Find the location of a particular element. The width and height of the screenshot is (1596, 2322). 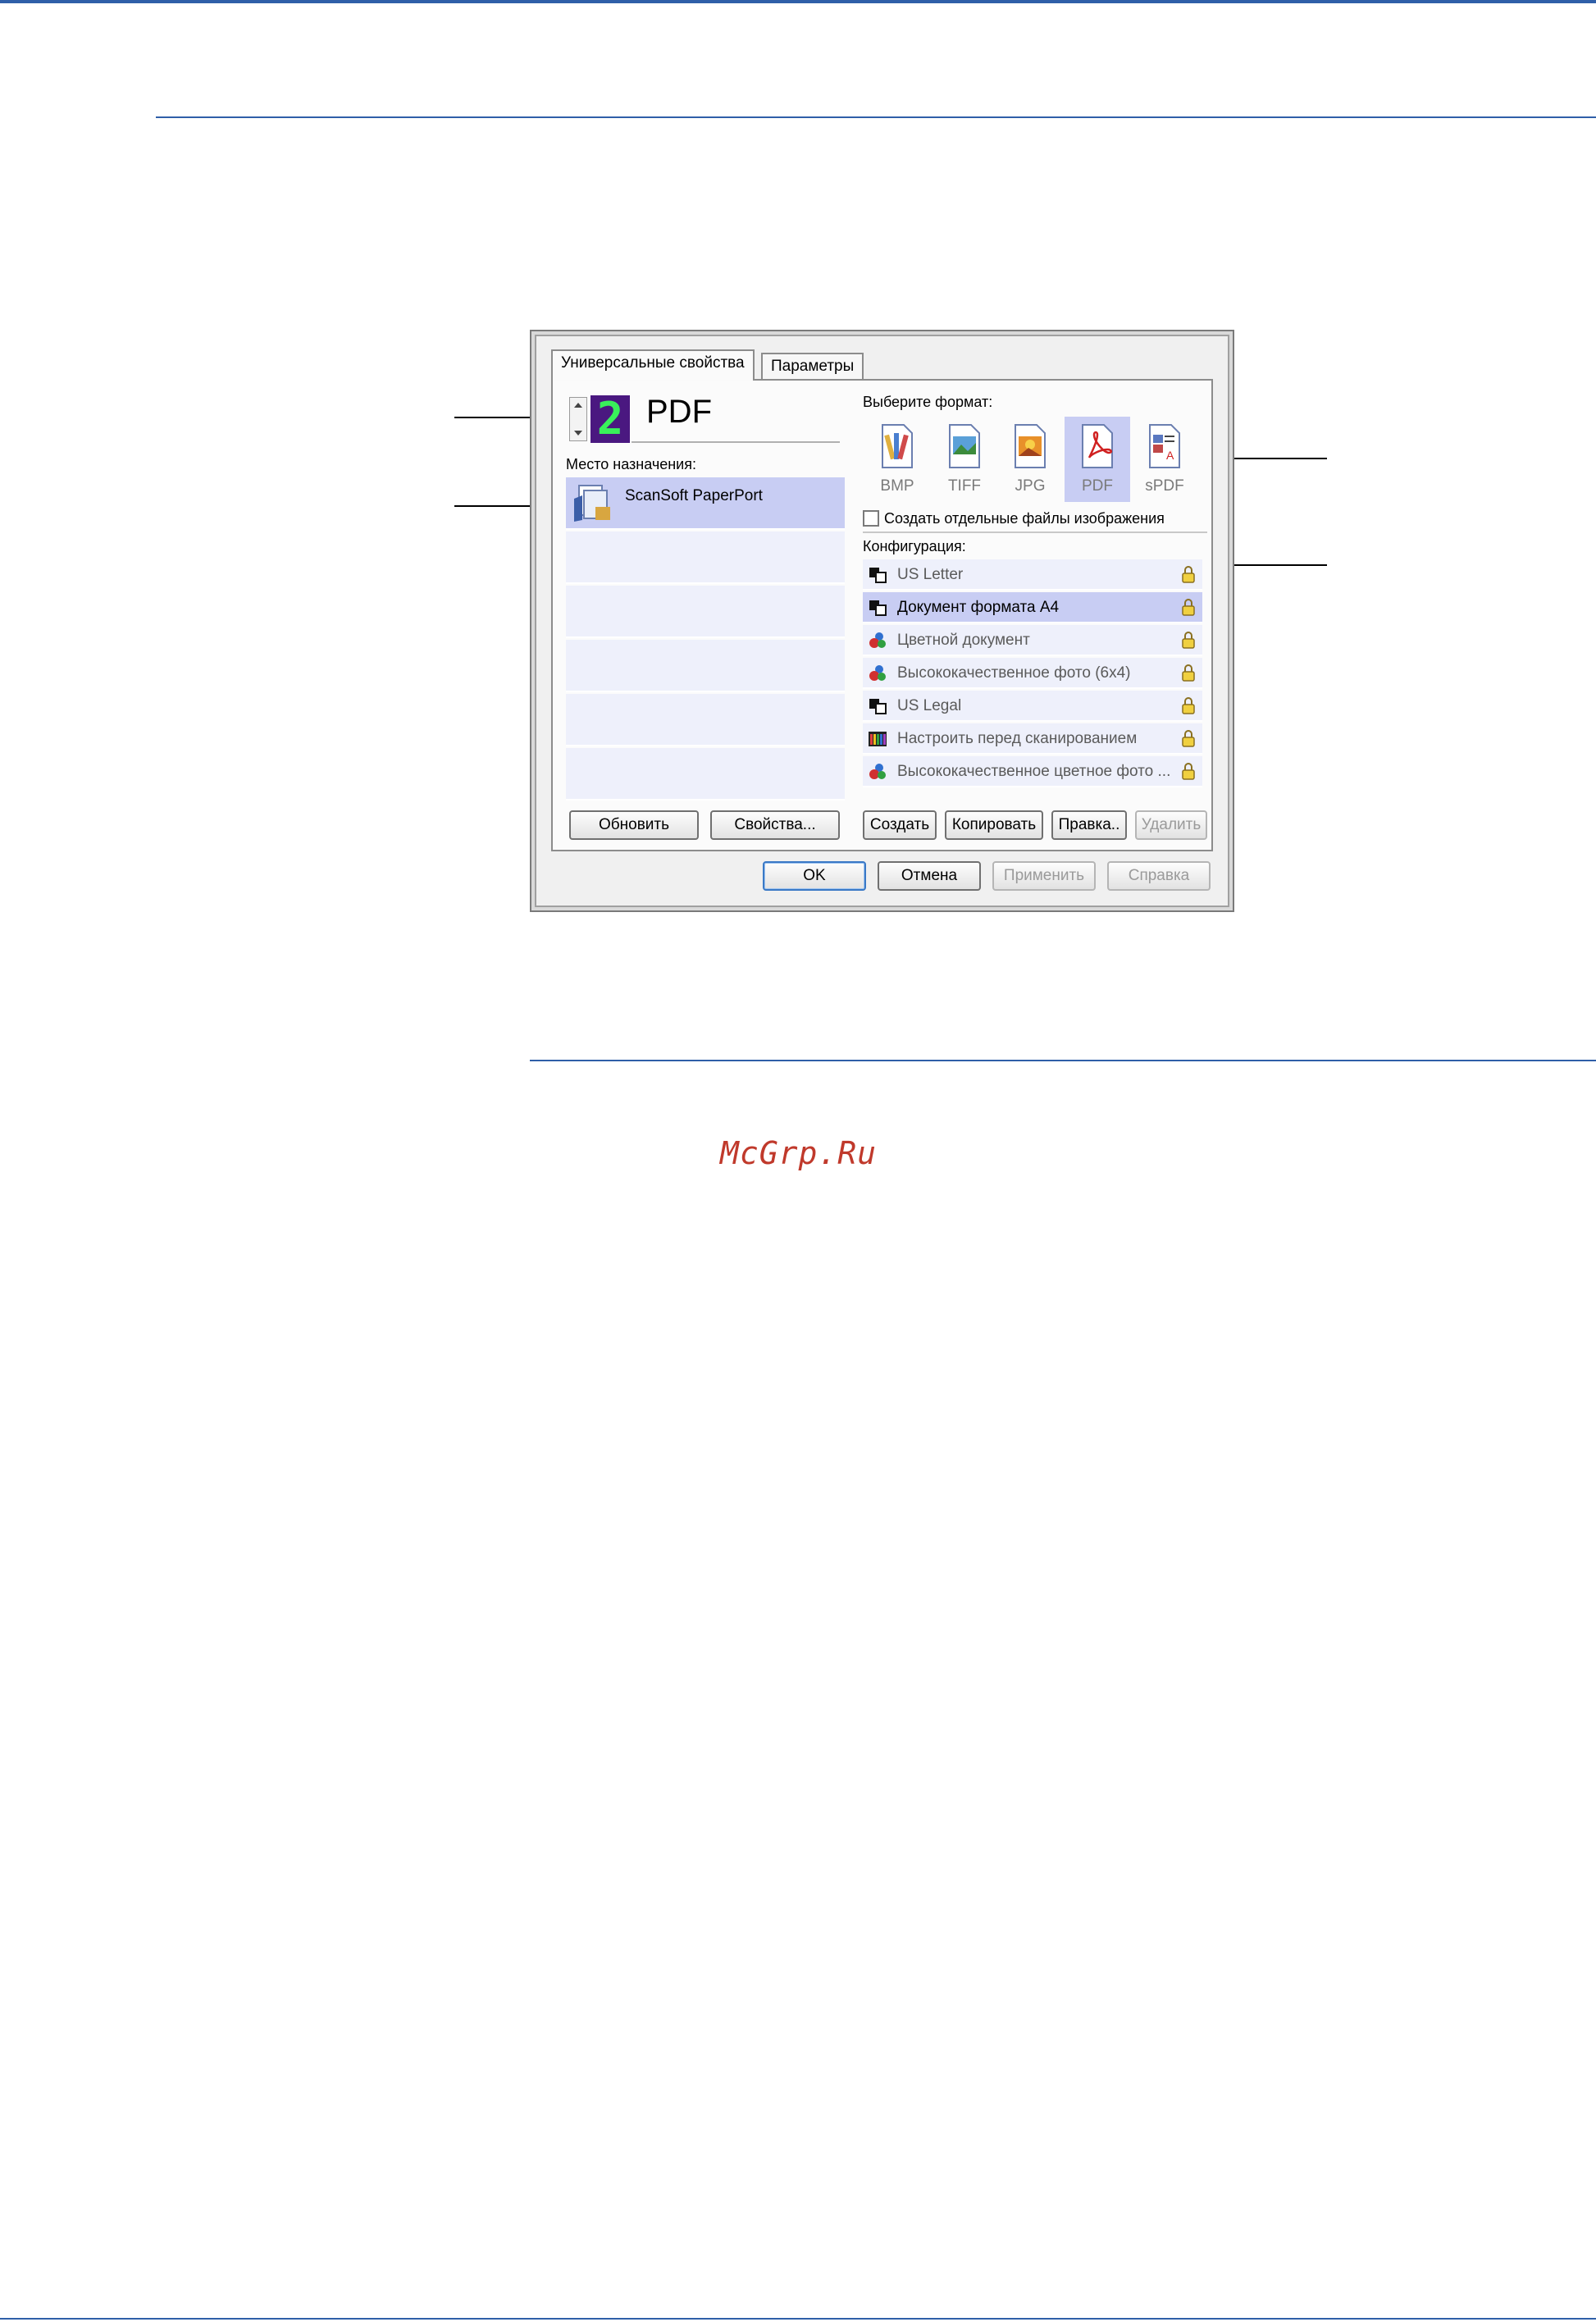

config-item: Настроить перед сканированием is located at coordinates (1032, 739).